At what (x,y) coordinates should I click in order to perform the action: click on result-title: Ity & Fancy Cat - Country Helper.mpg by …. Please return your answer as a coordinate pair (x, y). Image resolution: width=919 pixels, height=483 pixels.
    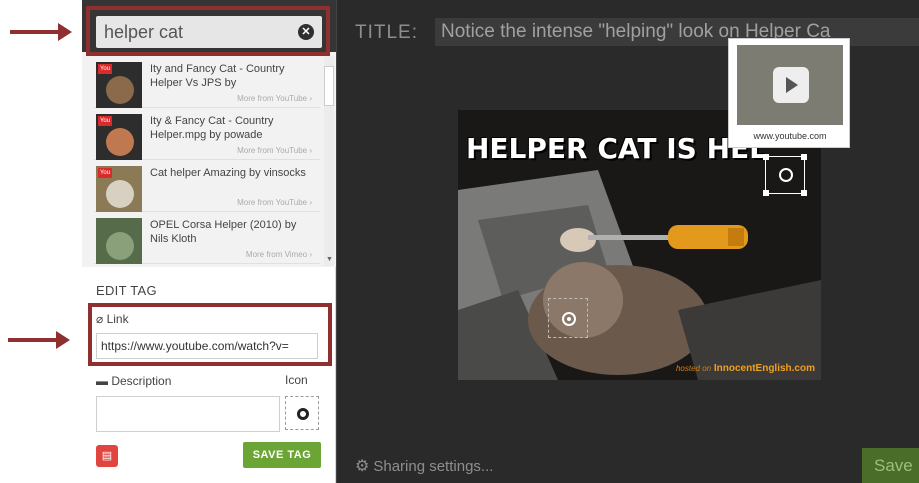
    Looking at the image, I should click on (212, 128).